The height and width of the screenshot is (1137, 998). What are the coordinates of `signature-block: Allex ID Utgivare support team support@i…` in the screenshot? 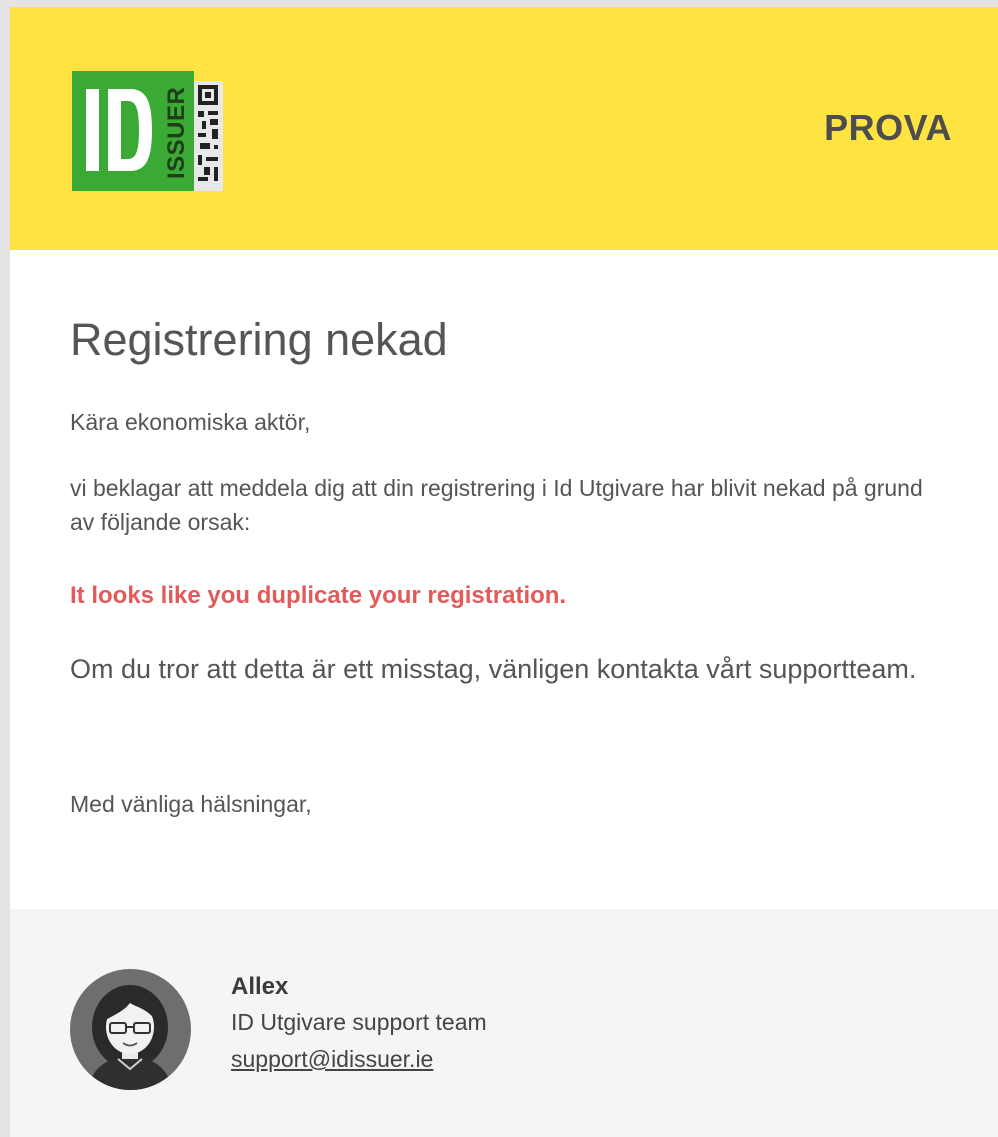 It's located at (359, 1024).